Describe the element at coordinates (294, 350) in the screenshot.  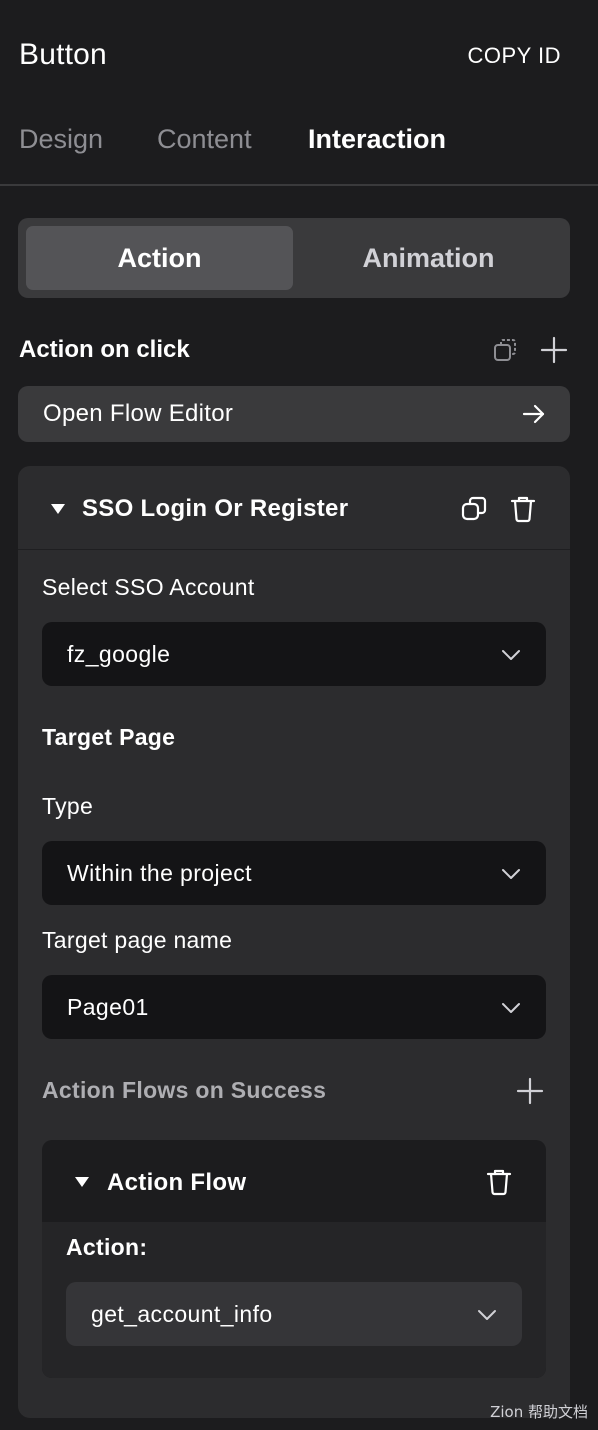
I see `action-on-click-row: Action on click` at that location.